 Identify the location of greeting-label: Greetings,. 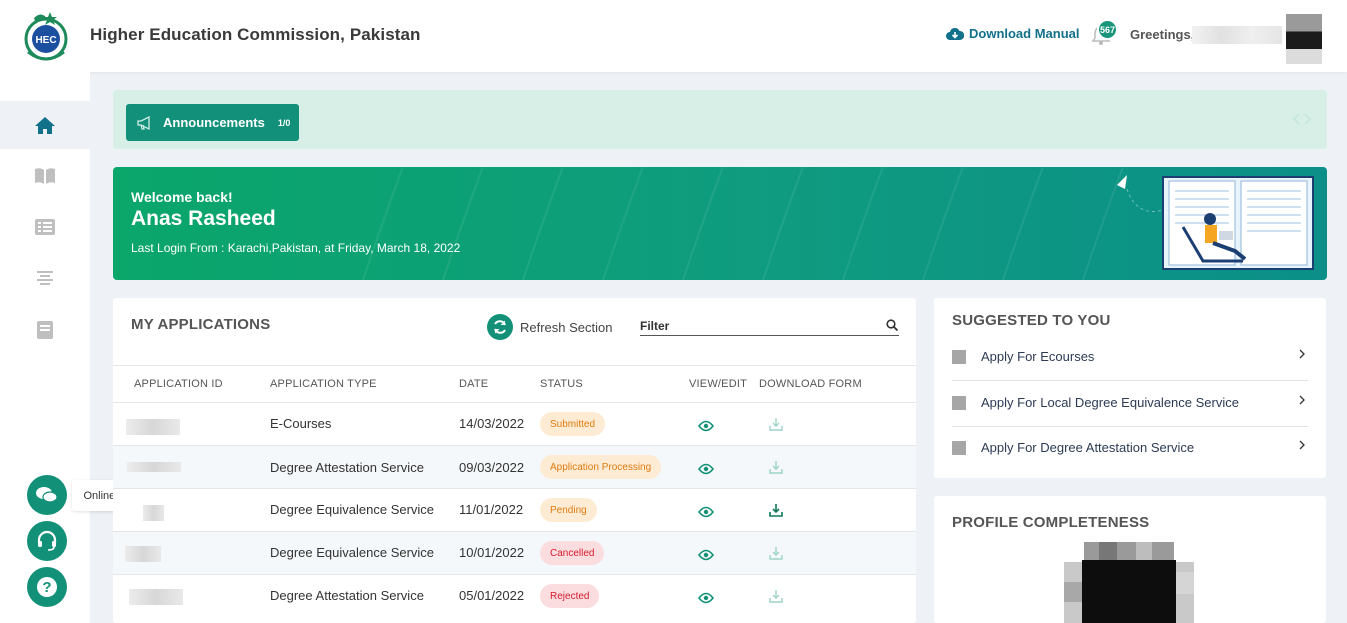
(1162, 34).